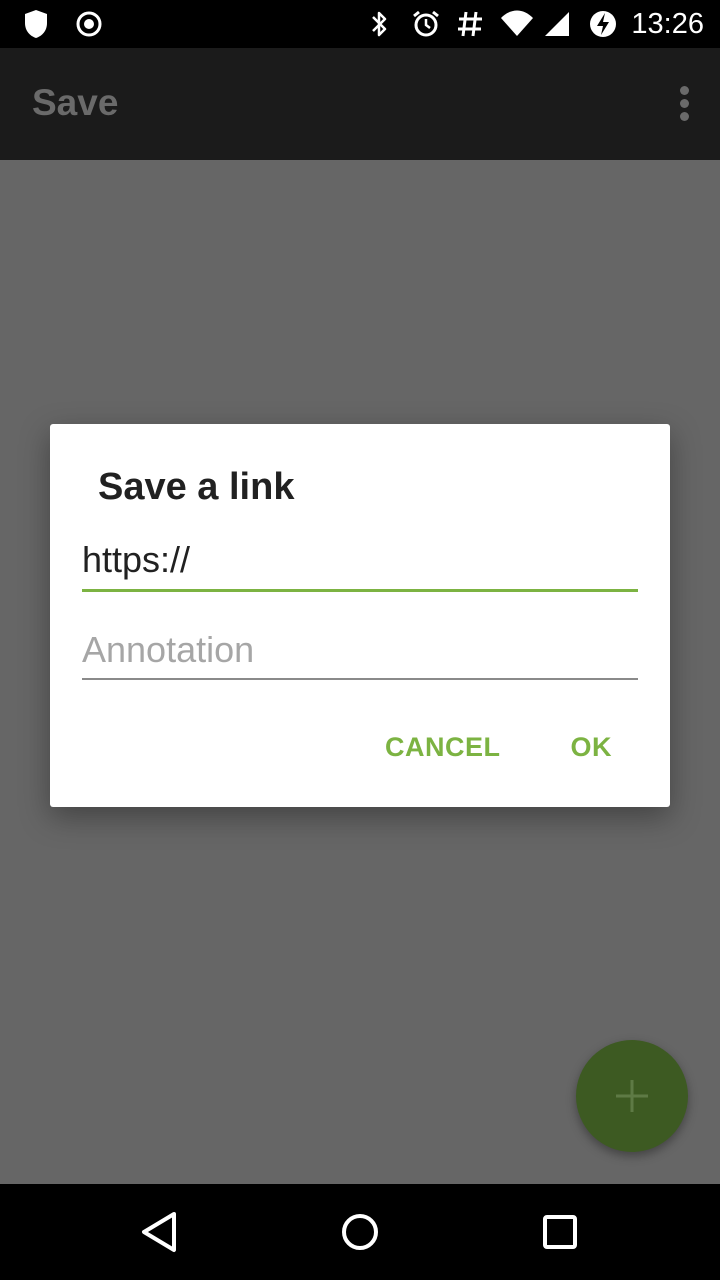 The width and height of the screenshot is (720, 1280). I want to click on more-vert-icon, so click(684, 106).